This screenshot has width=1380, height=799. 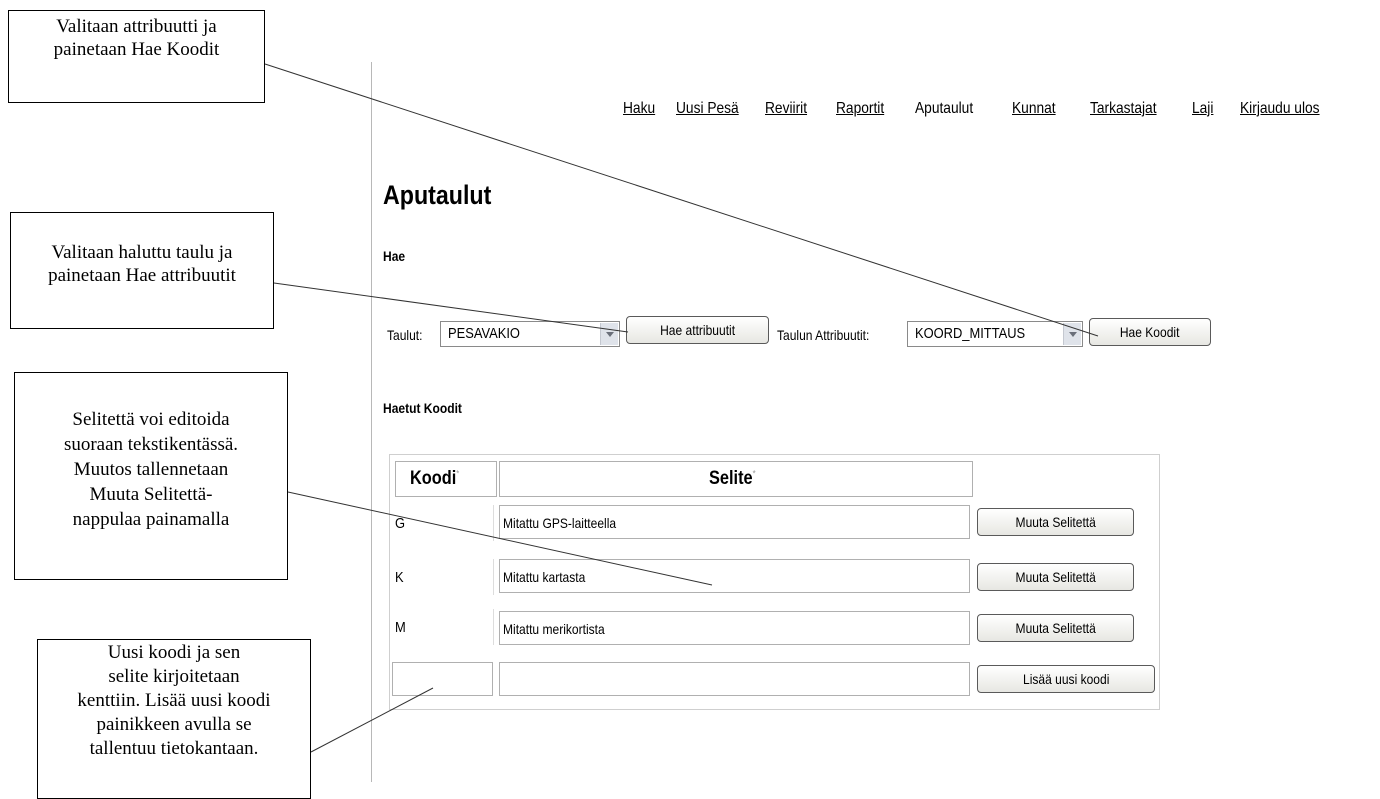 I want to click on leader-line-description, so click(x=500, y=538).